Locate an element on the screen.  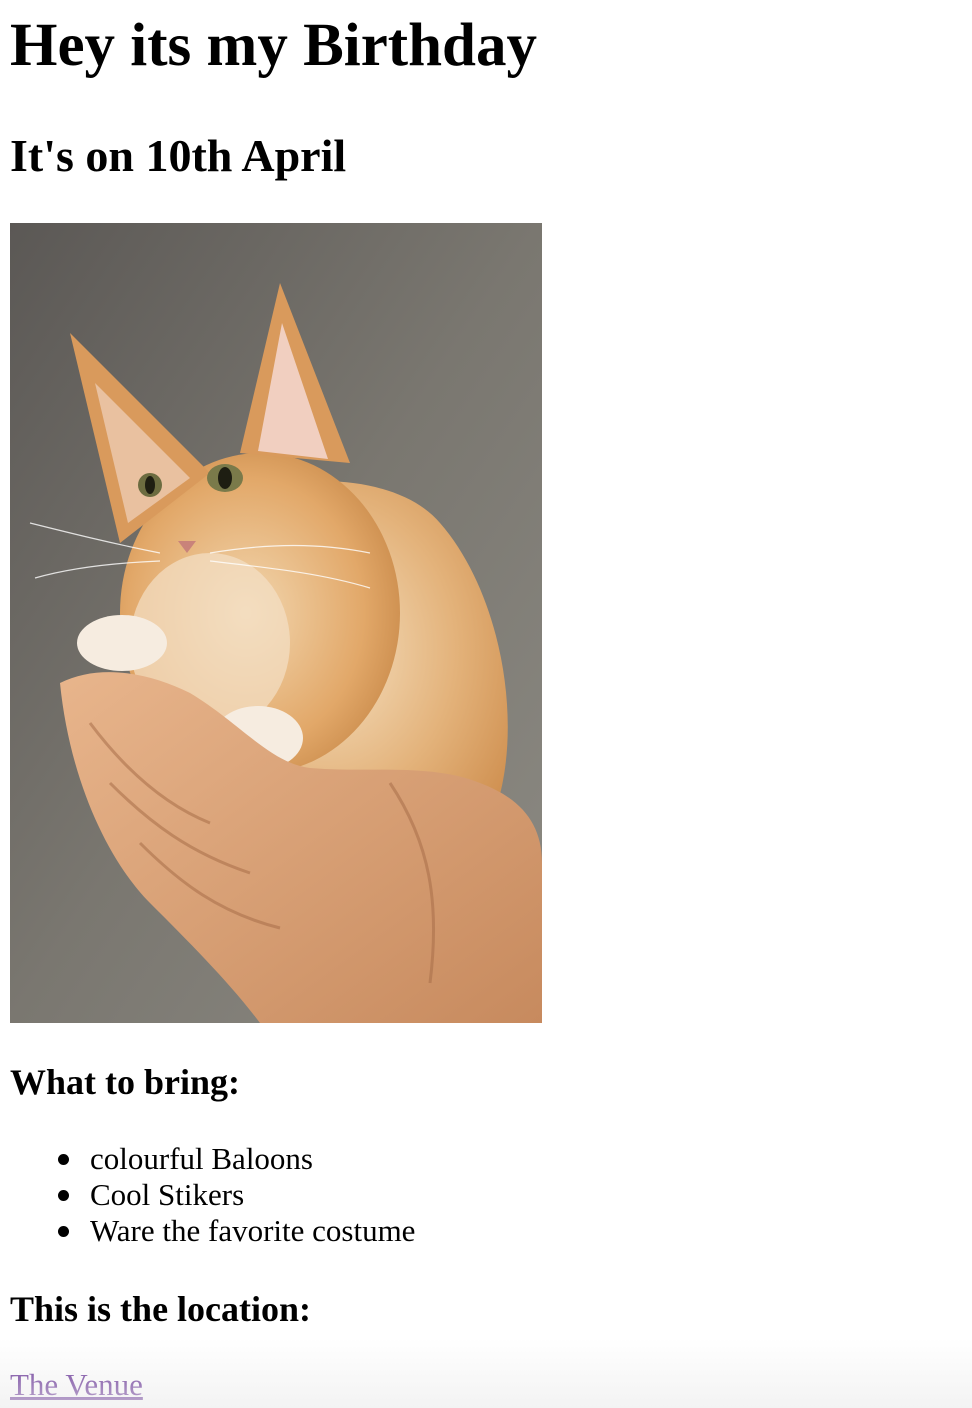
list-item: Cool Stikers is located at coordinates (207, 1195).